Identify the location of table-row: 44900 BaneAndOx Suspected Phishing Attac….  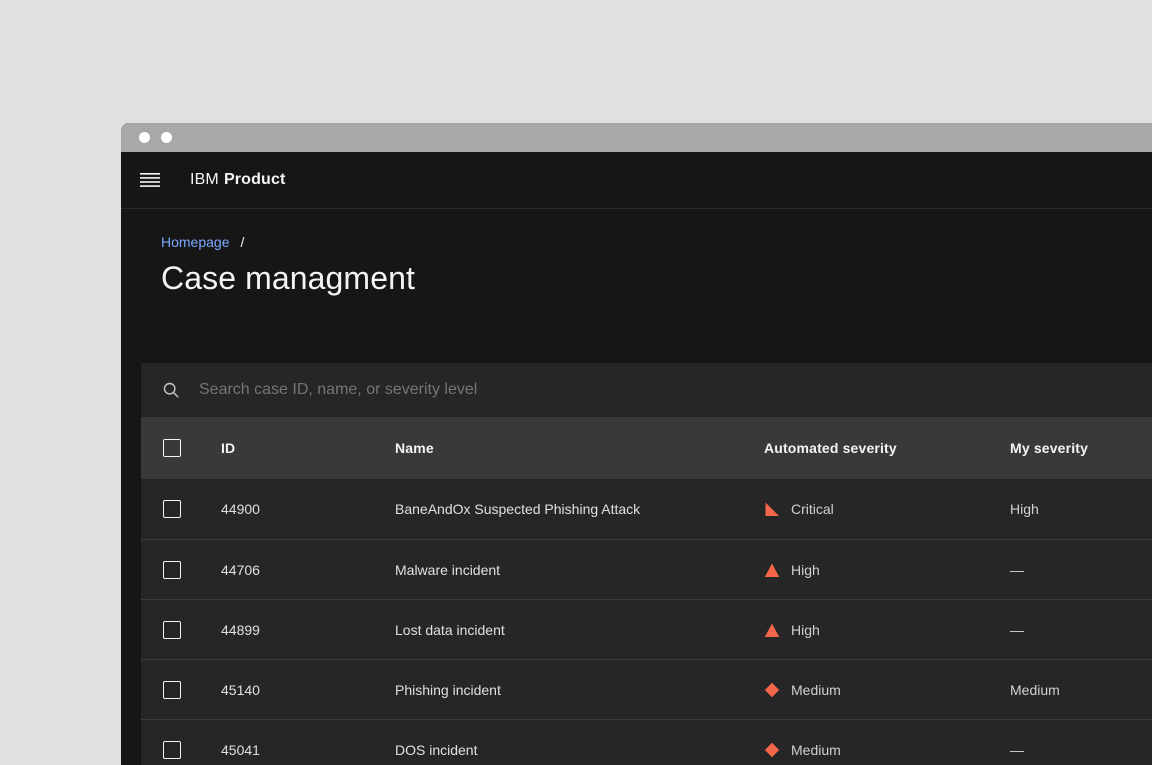
(646, 509).